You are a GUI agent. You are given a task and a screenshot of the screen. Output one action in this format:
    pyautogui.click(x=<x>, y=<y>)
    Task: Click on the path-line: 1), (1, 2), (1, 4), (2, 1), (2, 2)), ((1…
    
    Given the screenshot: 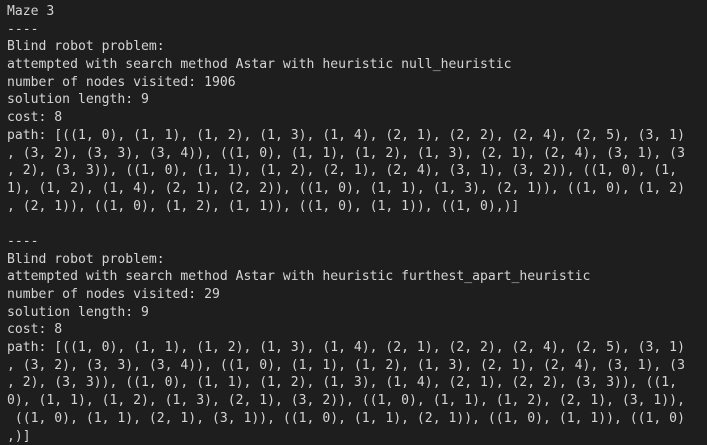 What is the action you would take?
    pyautogui.click(x=357, y=189)
    